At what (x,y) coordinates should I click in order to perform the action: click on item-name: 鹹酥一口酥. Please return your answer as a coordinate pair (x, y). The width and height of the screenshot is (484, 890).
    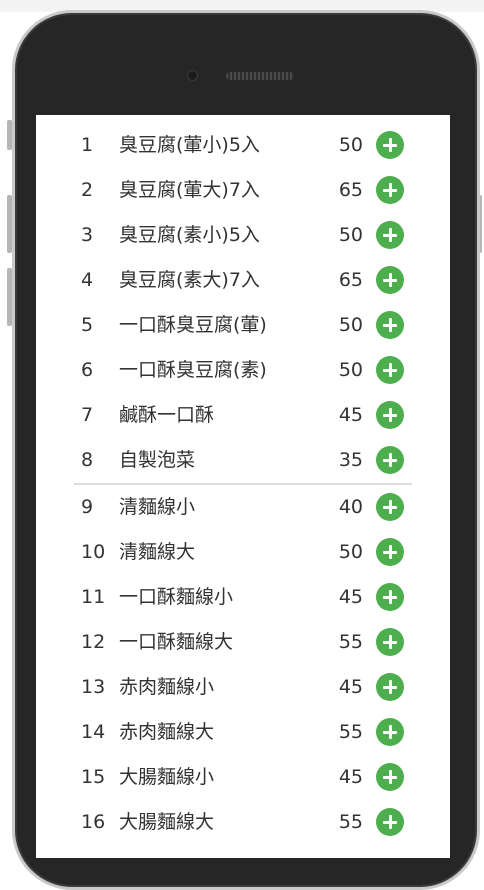
    Looking at the image, I should click on (167, 415).